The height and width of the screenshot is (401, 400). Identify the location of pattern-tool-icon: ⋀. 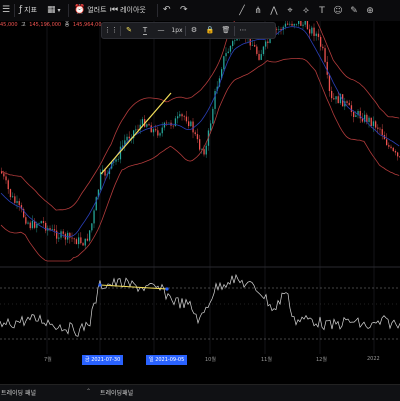
(274, 11).